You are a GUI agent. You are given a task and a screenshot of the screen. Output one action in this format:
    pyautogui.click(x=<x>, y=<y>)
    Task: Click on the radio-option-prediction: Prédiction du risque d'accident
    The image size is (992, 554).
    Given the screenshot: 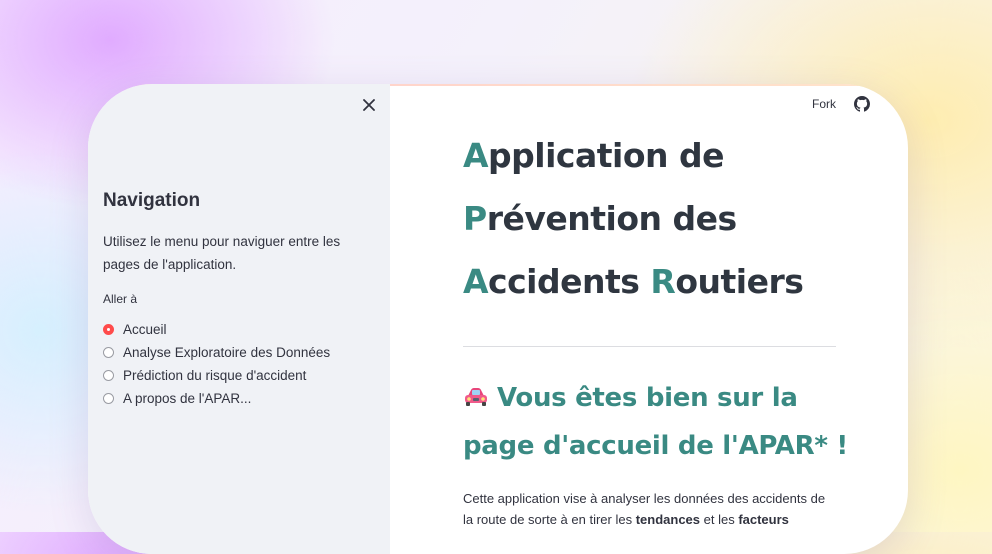 What is the action you would take?
    pyautogui.click(x=216, y=375)
    